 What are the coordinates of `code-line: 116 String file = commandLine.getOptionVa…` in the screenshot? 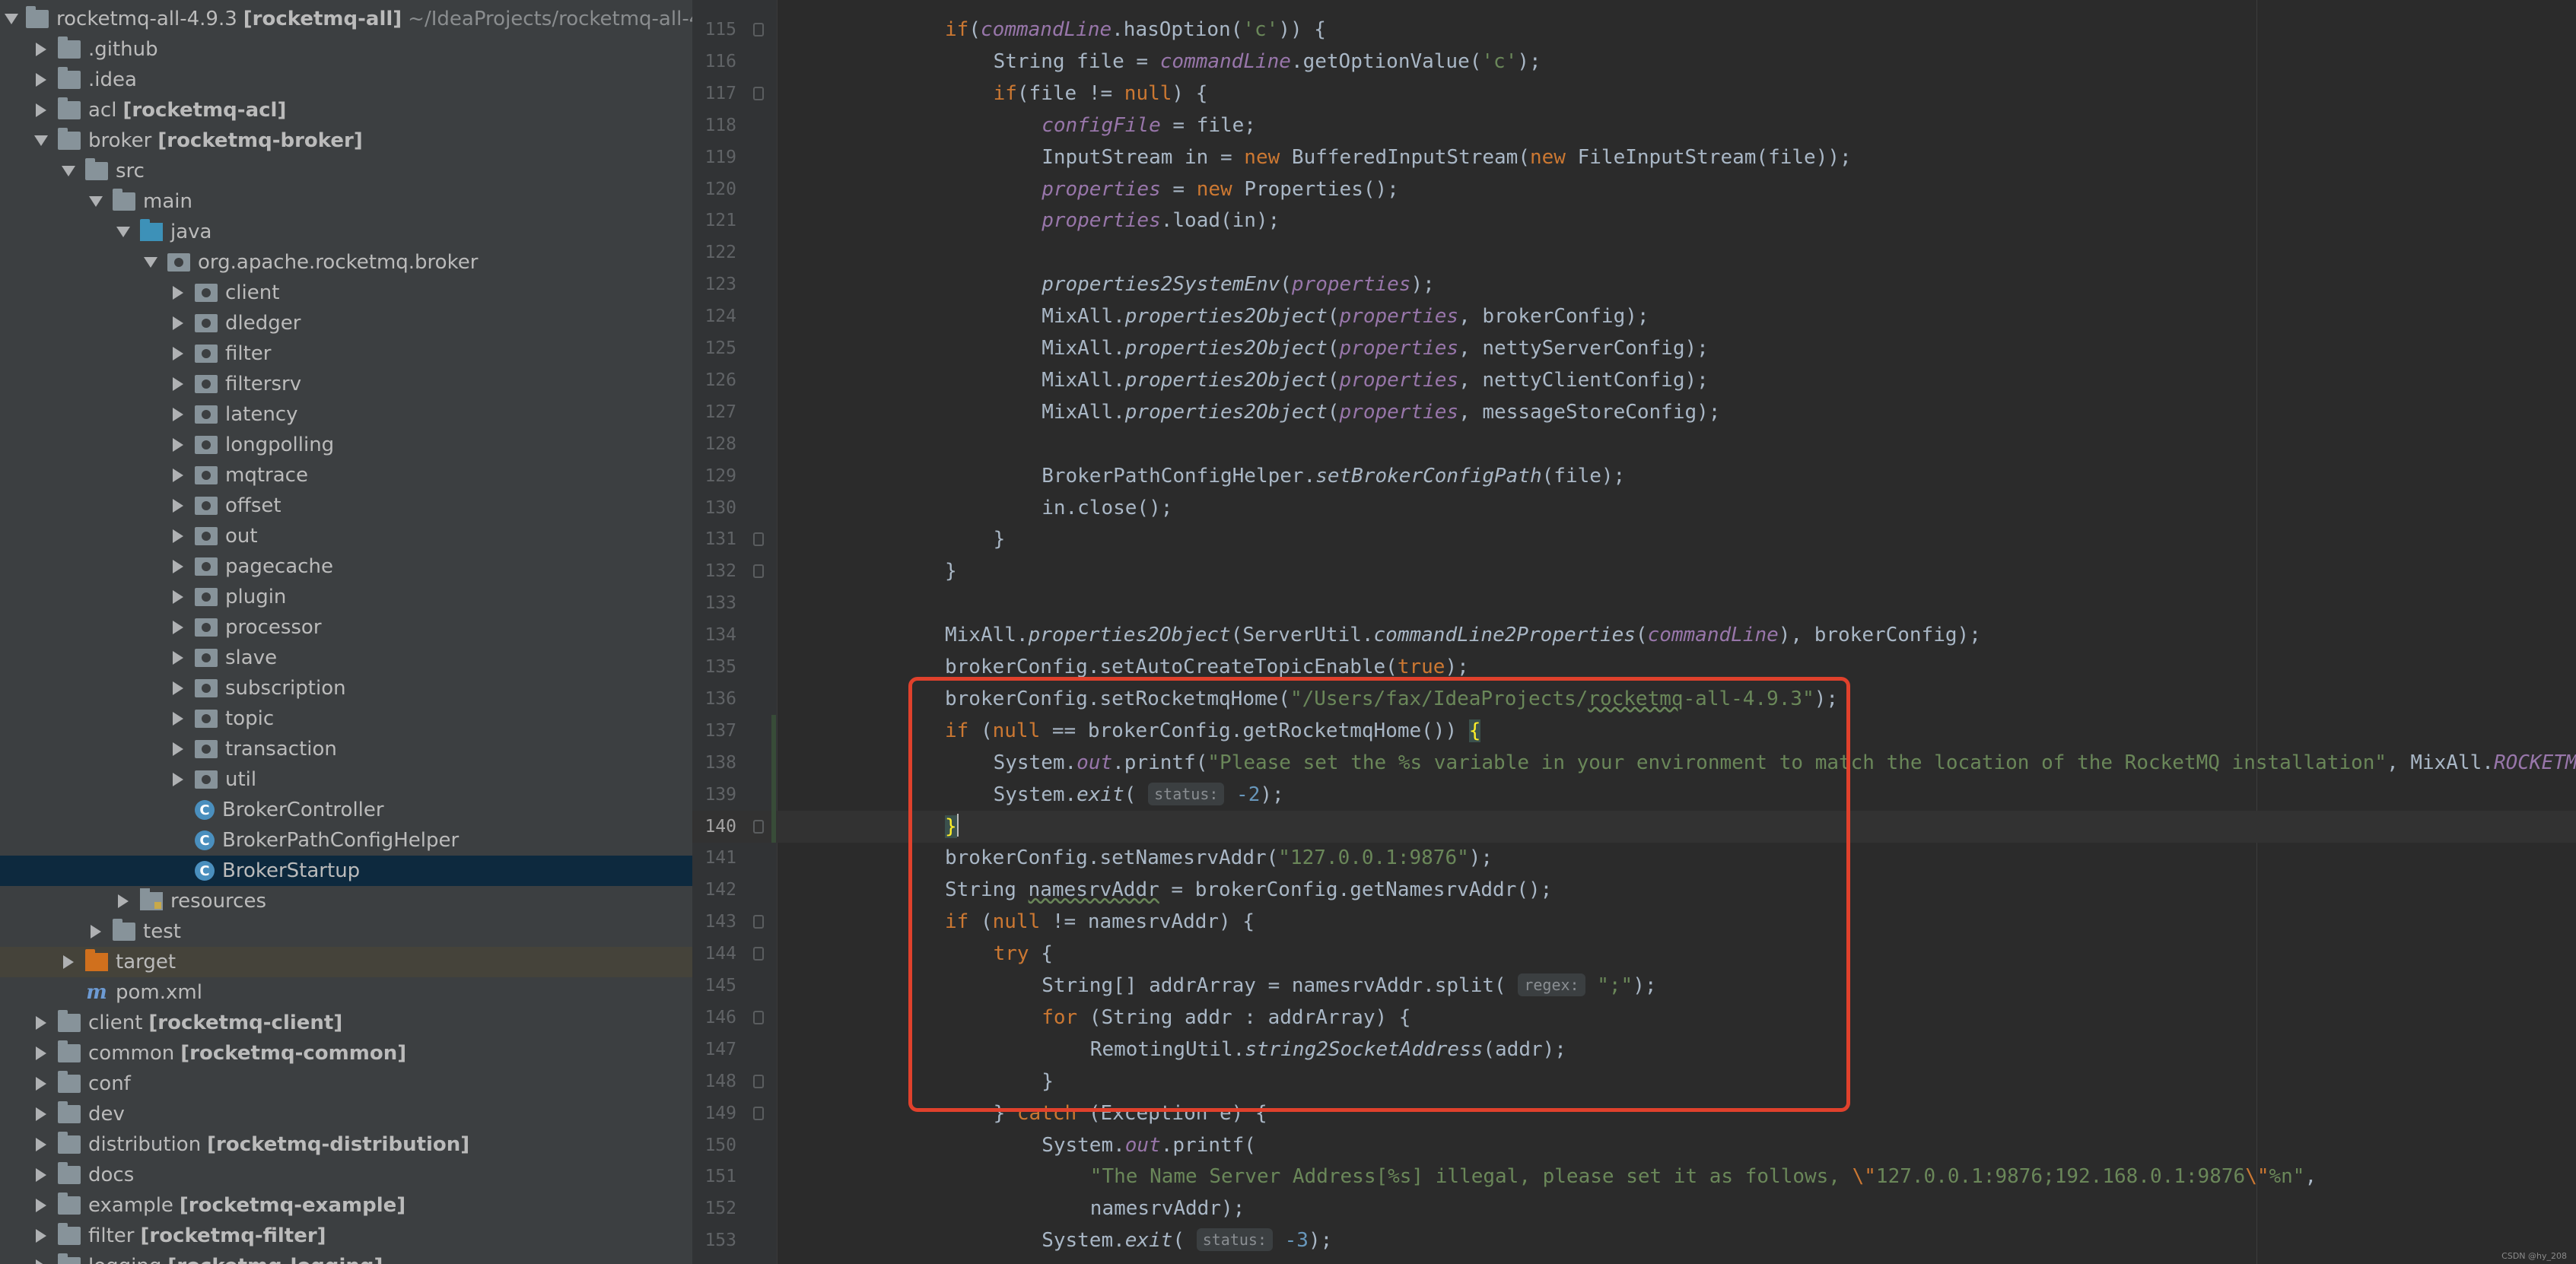 It's located at (1634, 62).